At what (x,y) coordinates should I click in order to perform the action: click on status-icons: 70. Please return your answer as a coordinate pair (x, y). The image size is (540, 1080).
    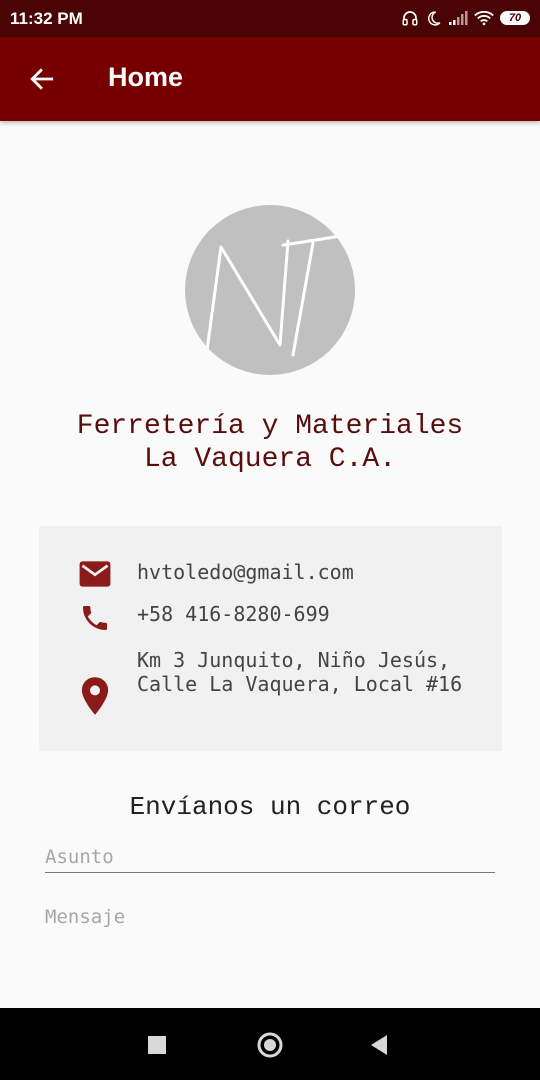
    Looking at the image, I should click on (465, 18).